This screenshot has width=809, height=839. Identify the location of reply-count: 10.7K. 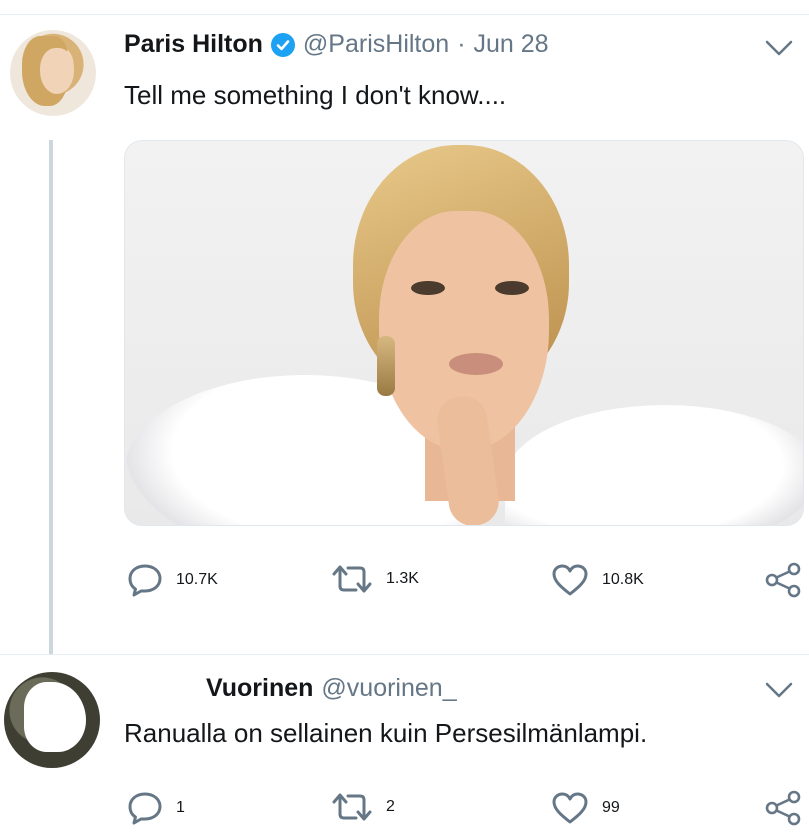
(197, 579).